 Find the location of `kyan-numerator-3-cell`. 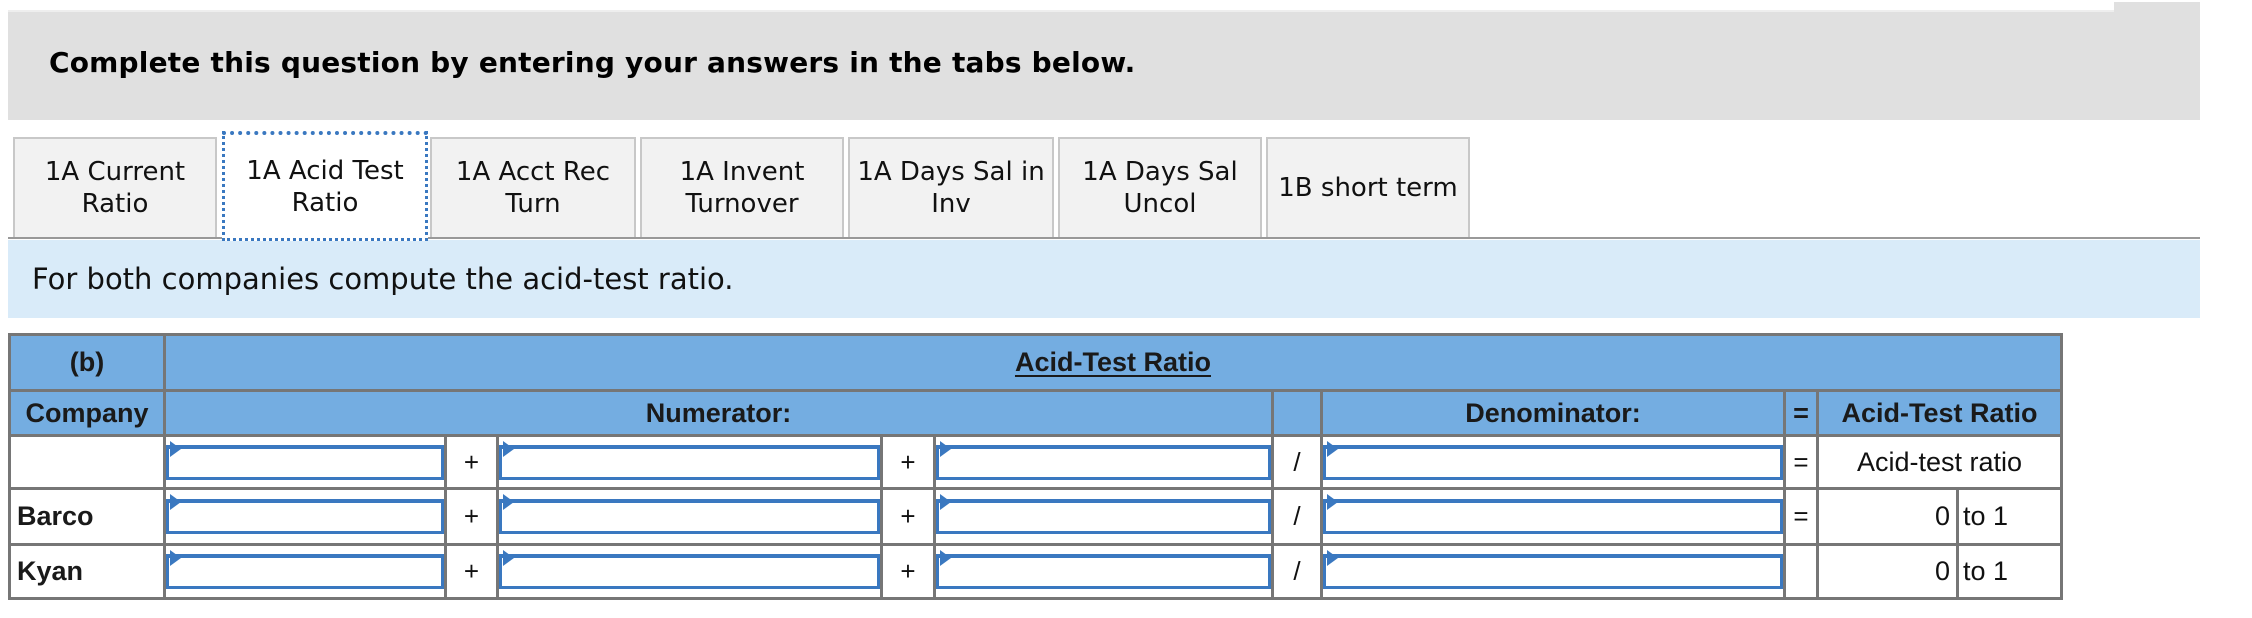

kyan-numerator-3-cell is located at coordinates (1103, 571).